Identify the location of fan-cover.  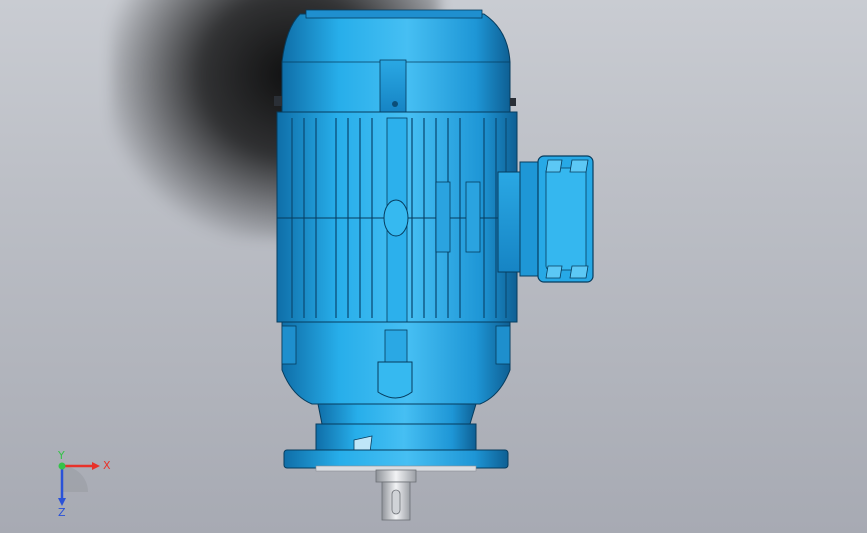
(395, 61).